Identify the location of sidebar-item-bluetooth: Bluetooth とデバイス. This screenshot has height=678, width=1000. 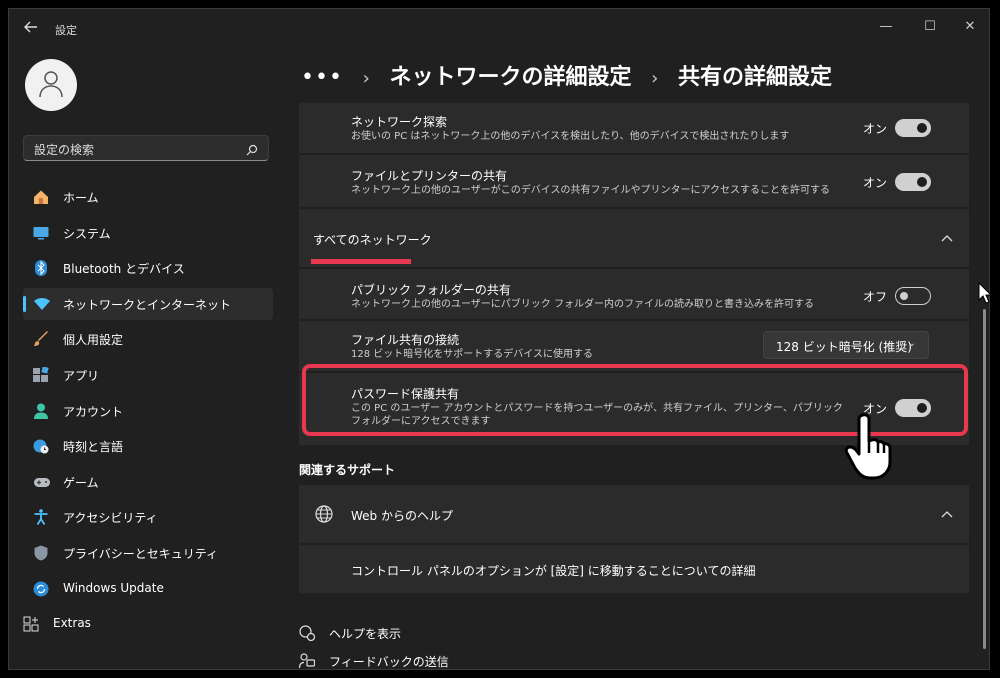
(148, 268).